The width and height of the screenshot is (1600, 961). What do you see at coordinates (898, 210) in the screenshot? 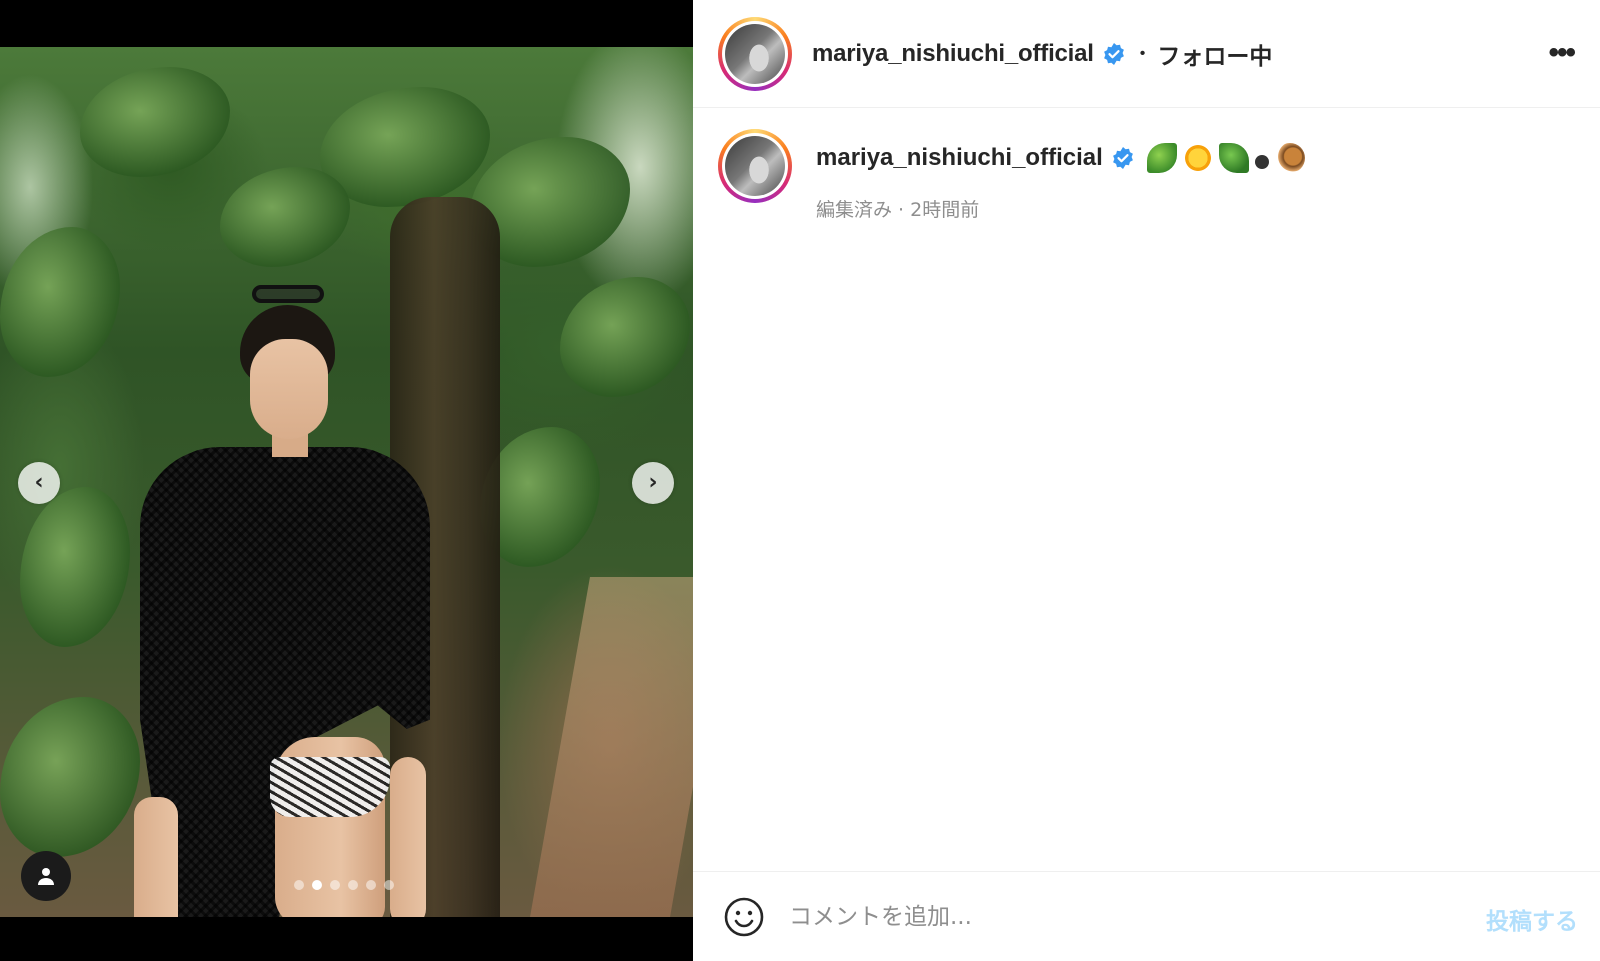
I see `caption-meta: 編集済み · 2時間前` at bounding box center [898, 210].